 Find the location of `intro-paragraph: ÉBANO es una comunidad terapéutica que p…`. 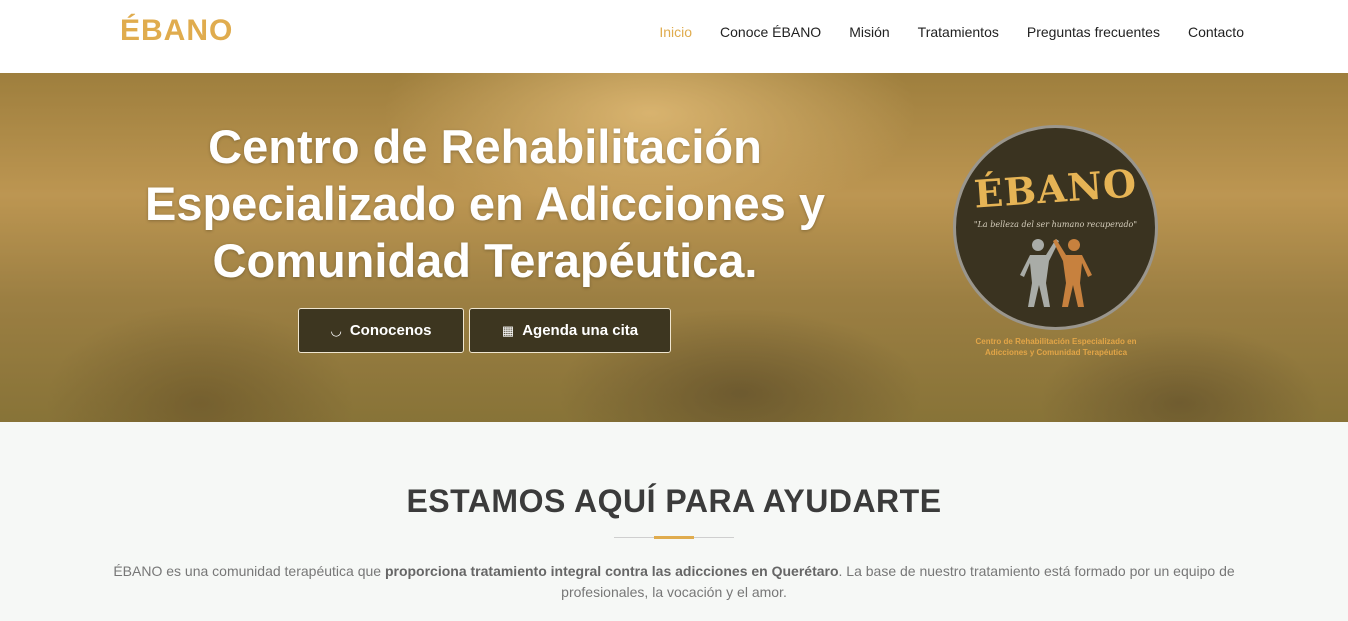

intro-paragraph: ÉBANO es una comunidad terapéutica que p… is located at coordinates (674, 582).